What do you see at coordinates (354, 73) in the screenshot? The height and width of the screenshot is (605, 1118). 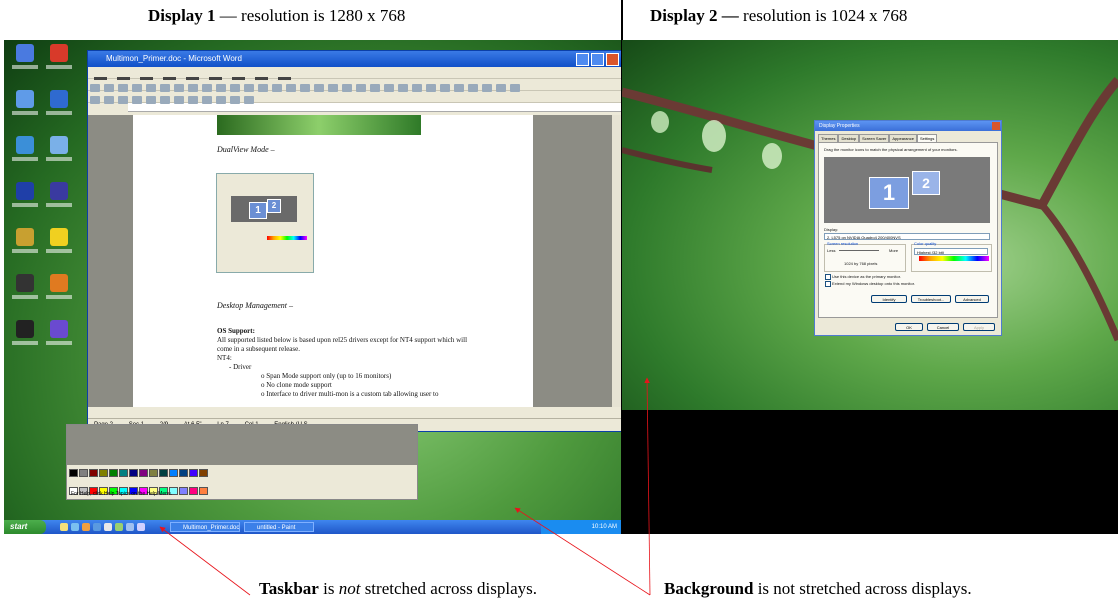 I see `word-menu-bar` at bounding box center [354, 73].